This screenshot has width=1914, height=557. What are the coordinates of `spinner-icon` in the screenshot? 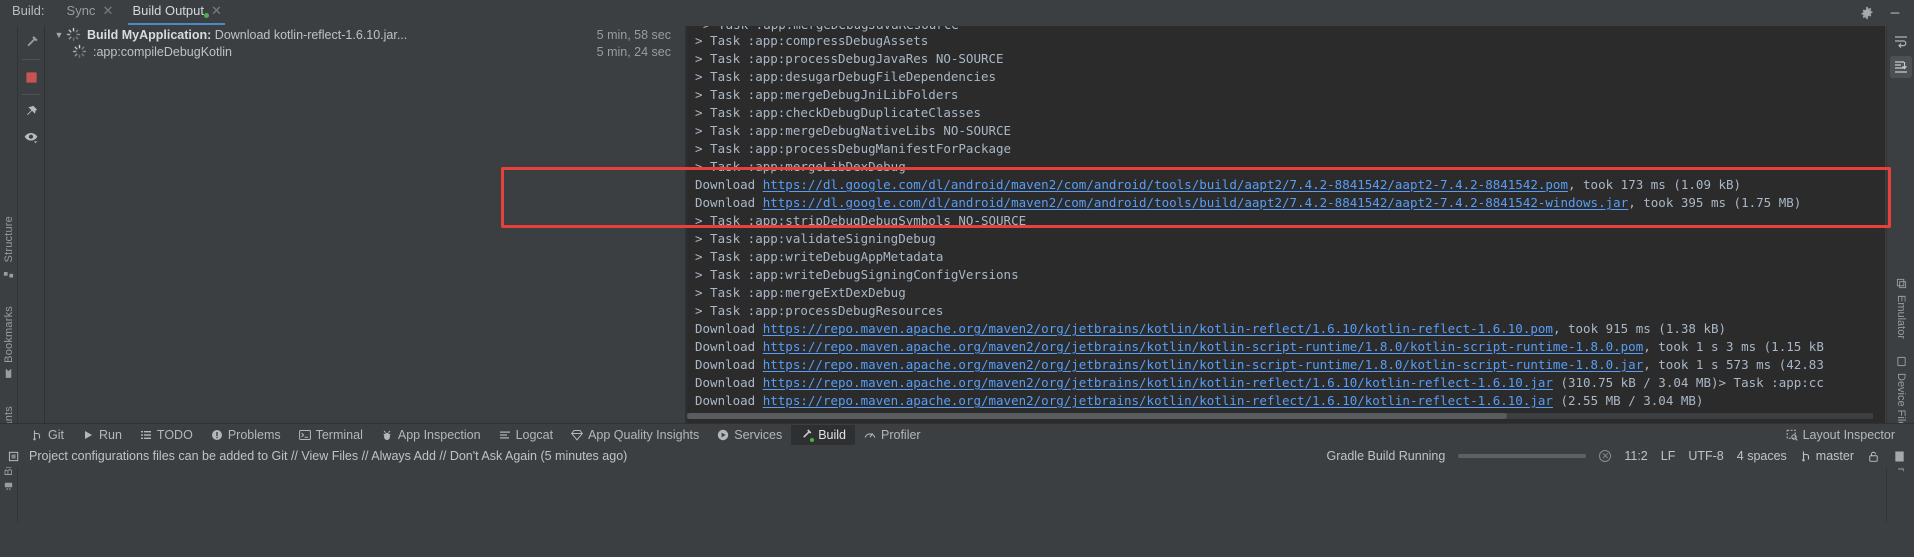 It's located at (74, 35).